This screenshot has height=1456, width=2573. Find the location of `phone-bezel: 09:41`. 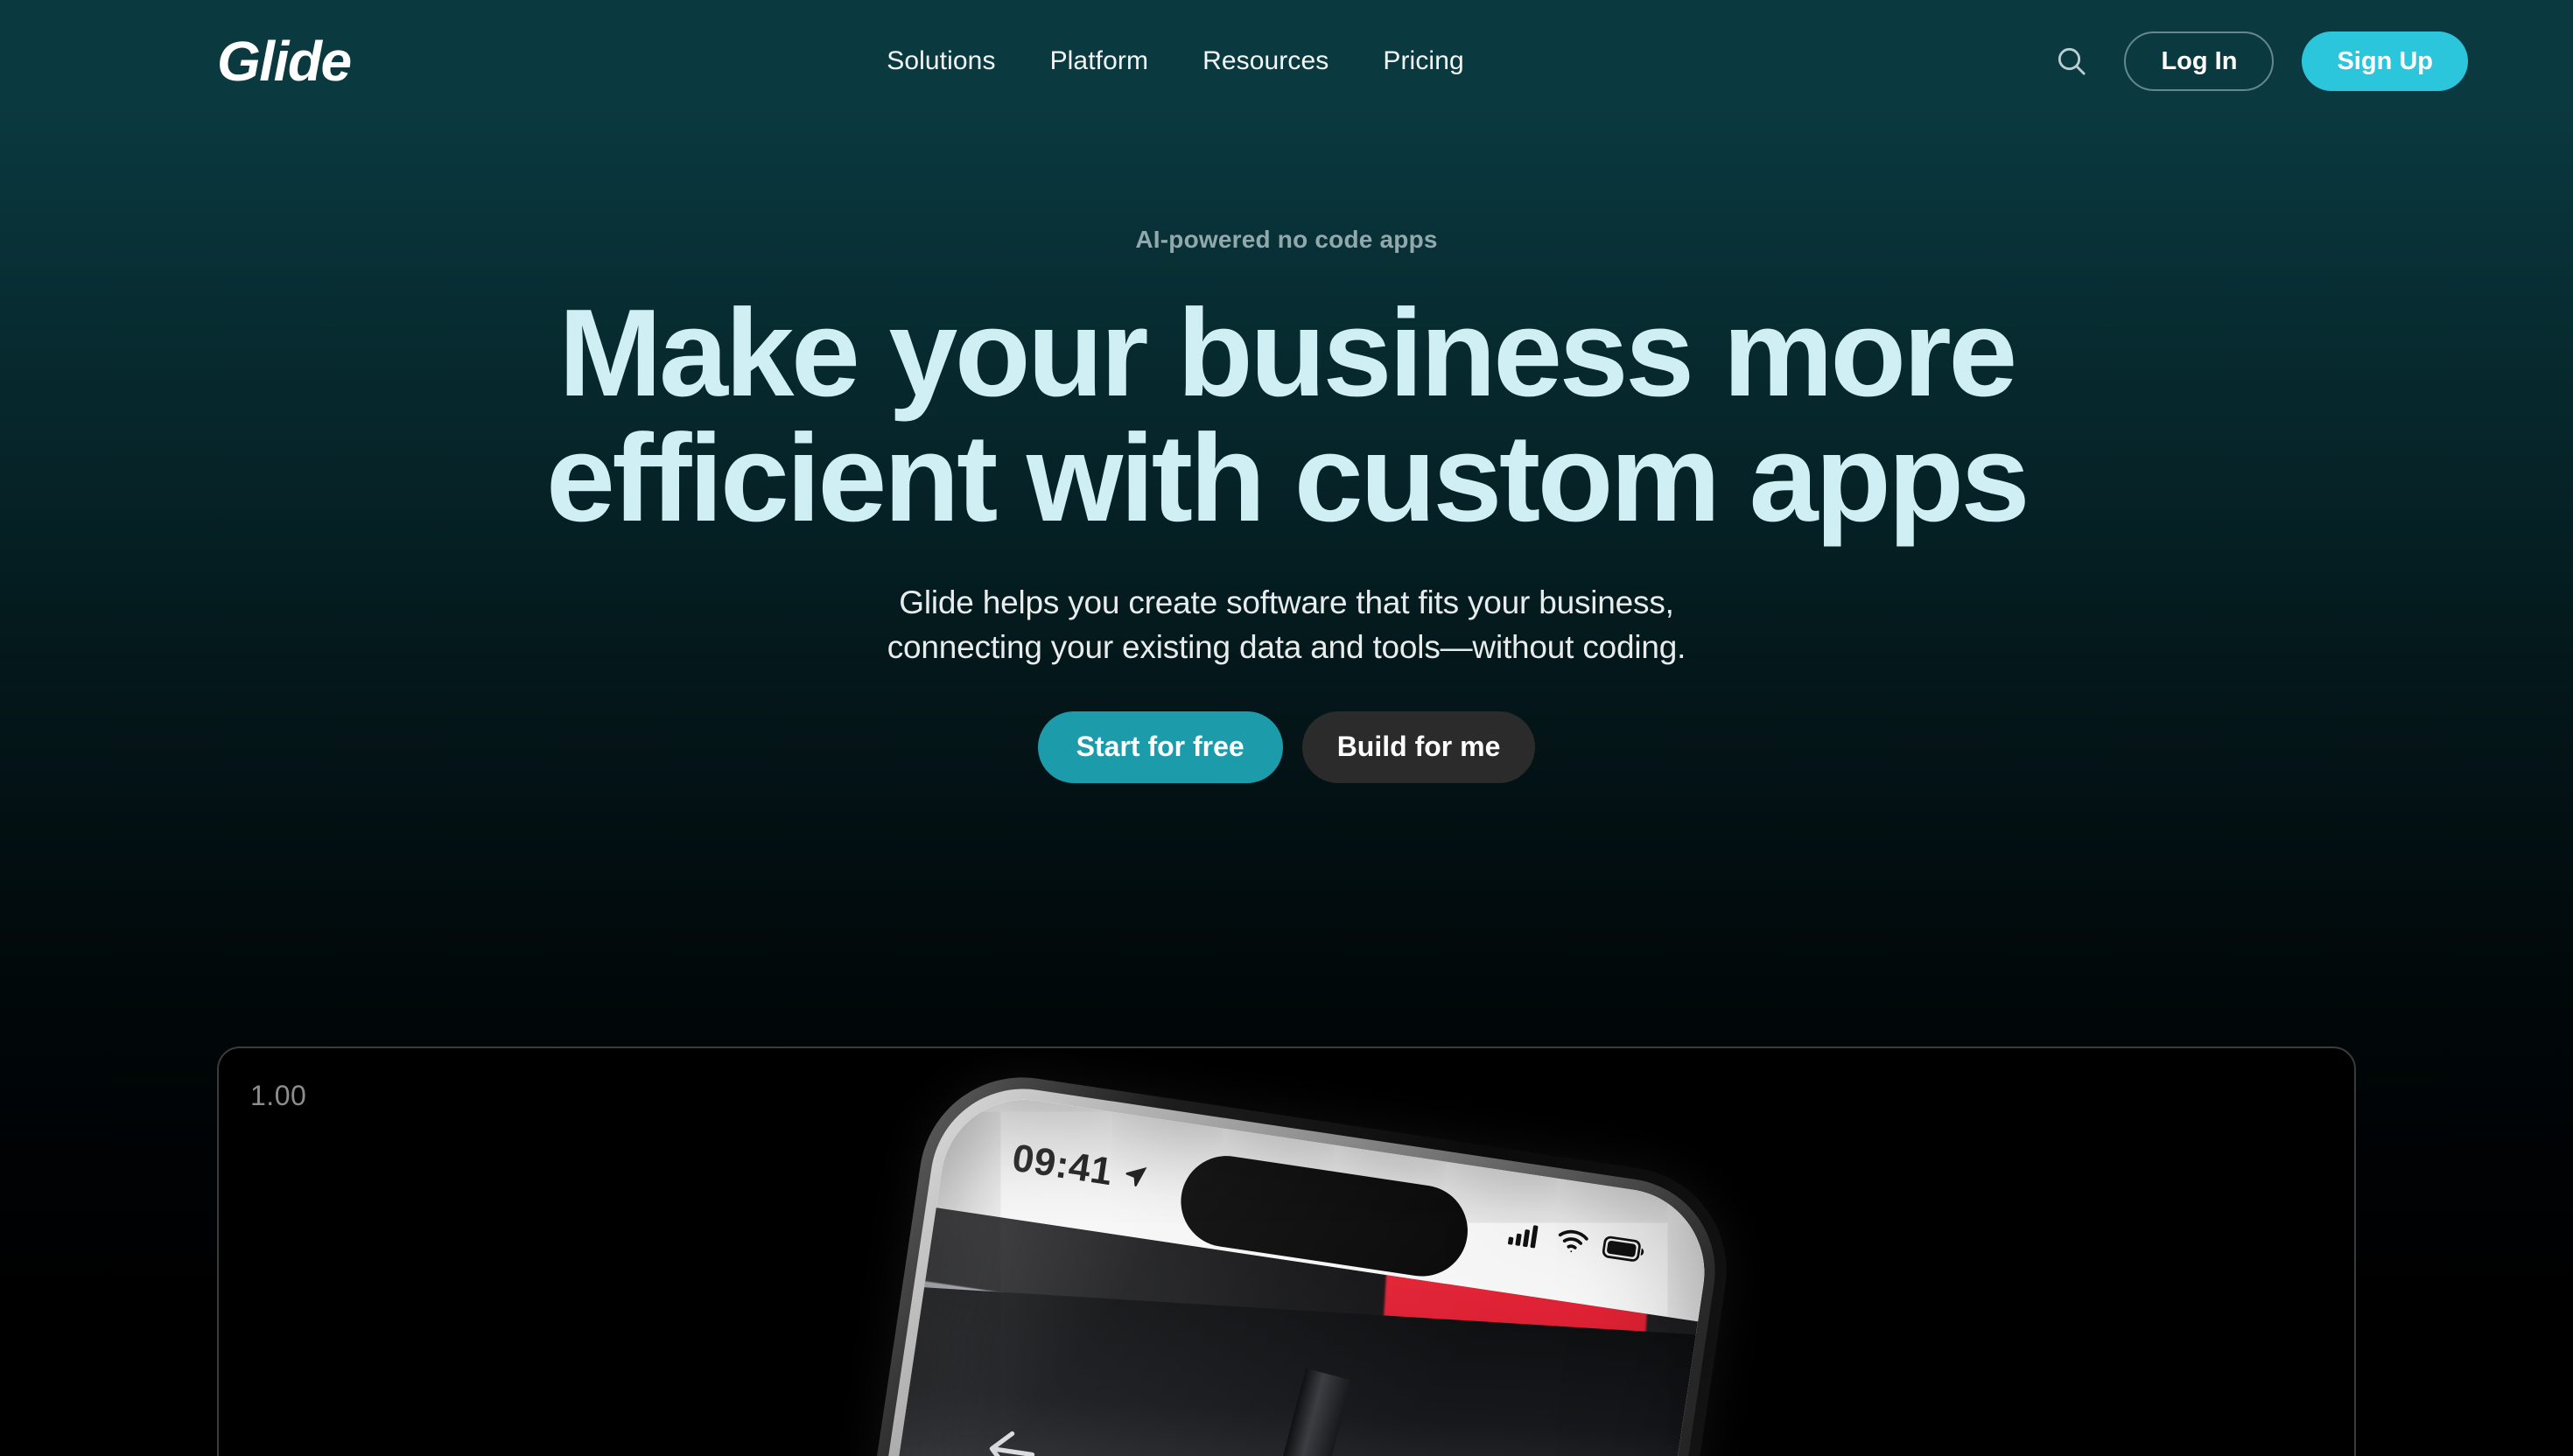

phone-bezel: 09:41 is located at coordinates (1216, 1266).